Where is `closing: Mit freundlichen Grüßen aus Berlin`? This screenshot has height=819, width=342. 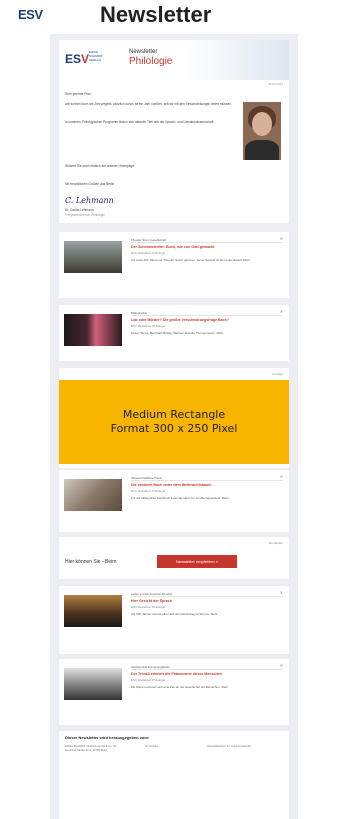 closing: Mit freundlichen Grüßen aus Berlin is located at coordinates (90, 184).